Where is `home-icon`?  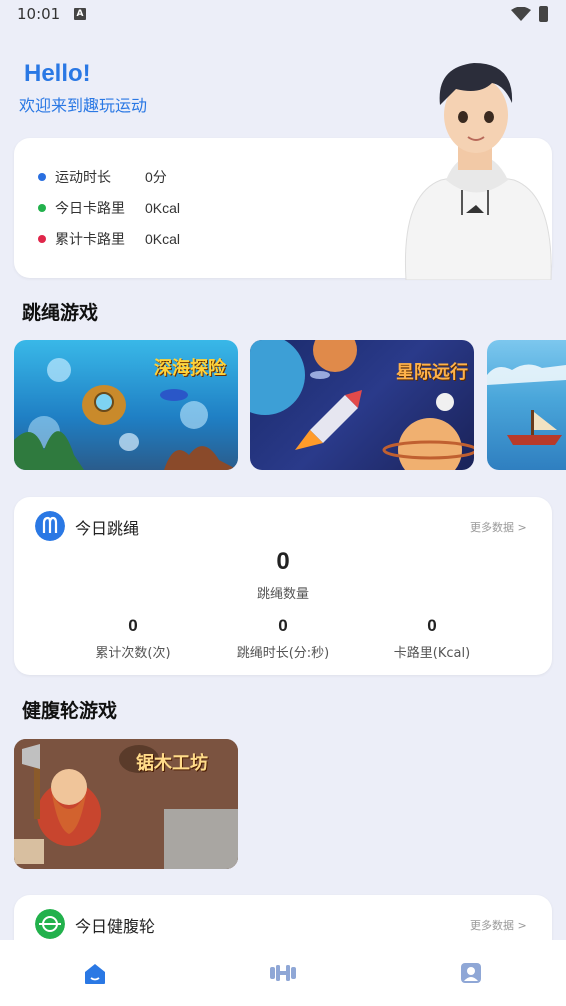 home-icon is located at coordinates (95, 973).